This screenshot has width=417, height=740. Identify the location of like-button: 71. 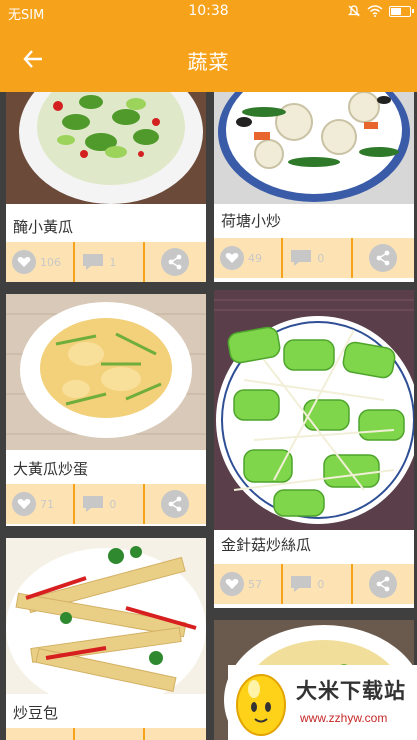
(40, 504).